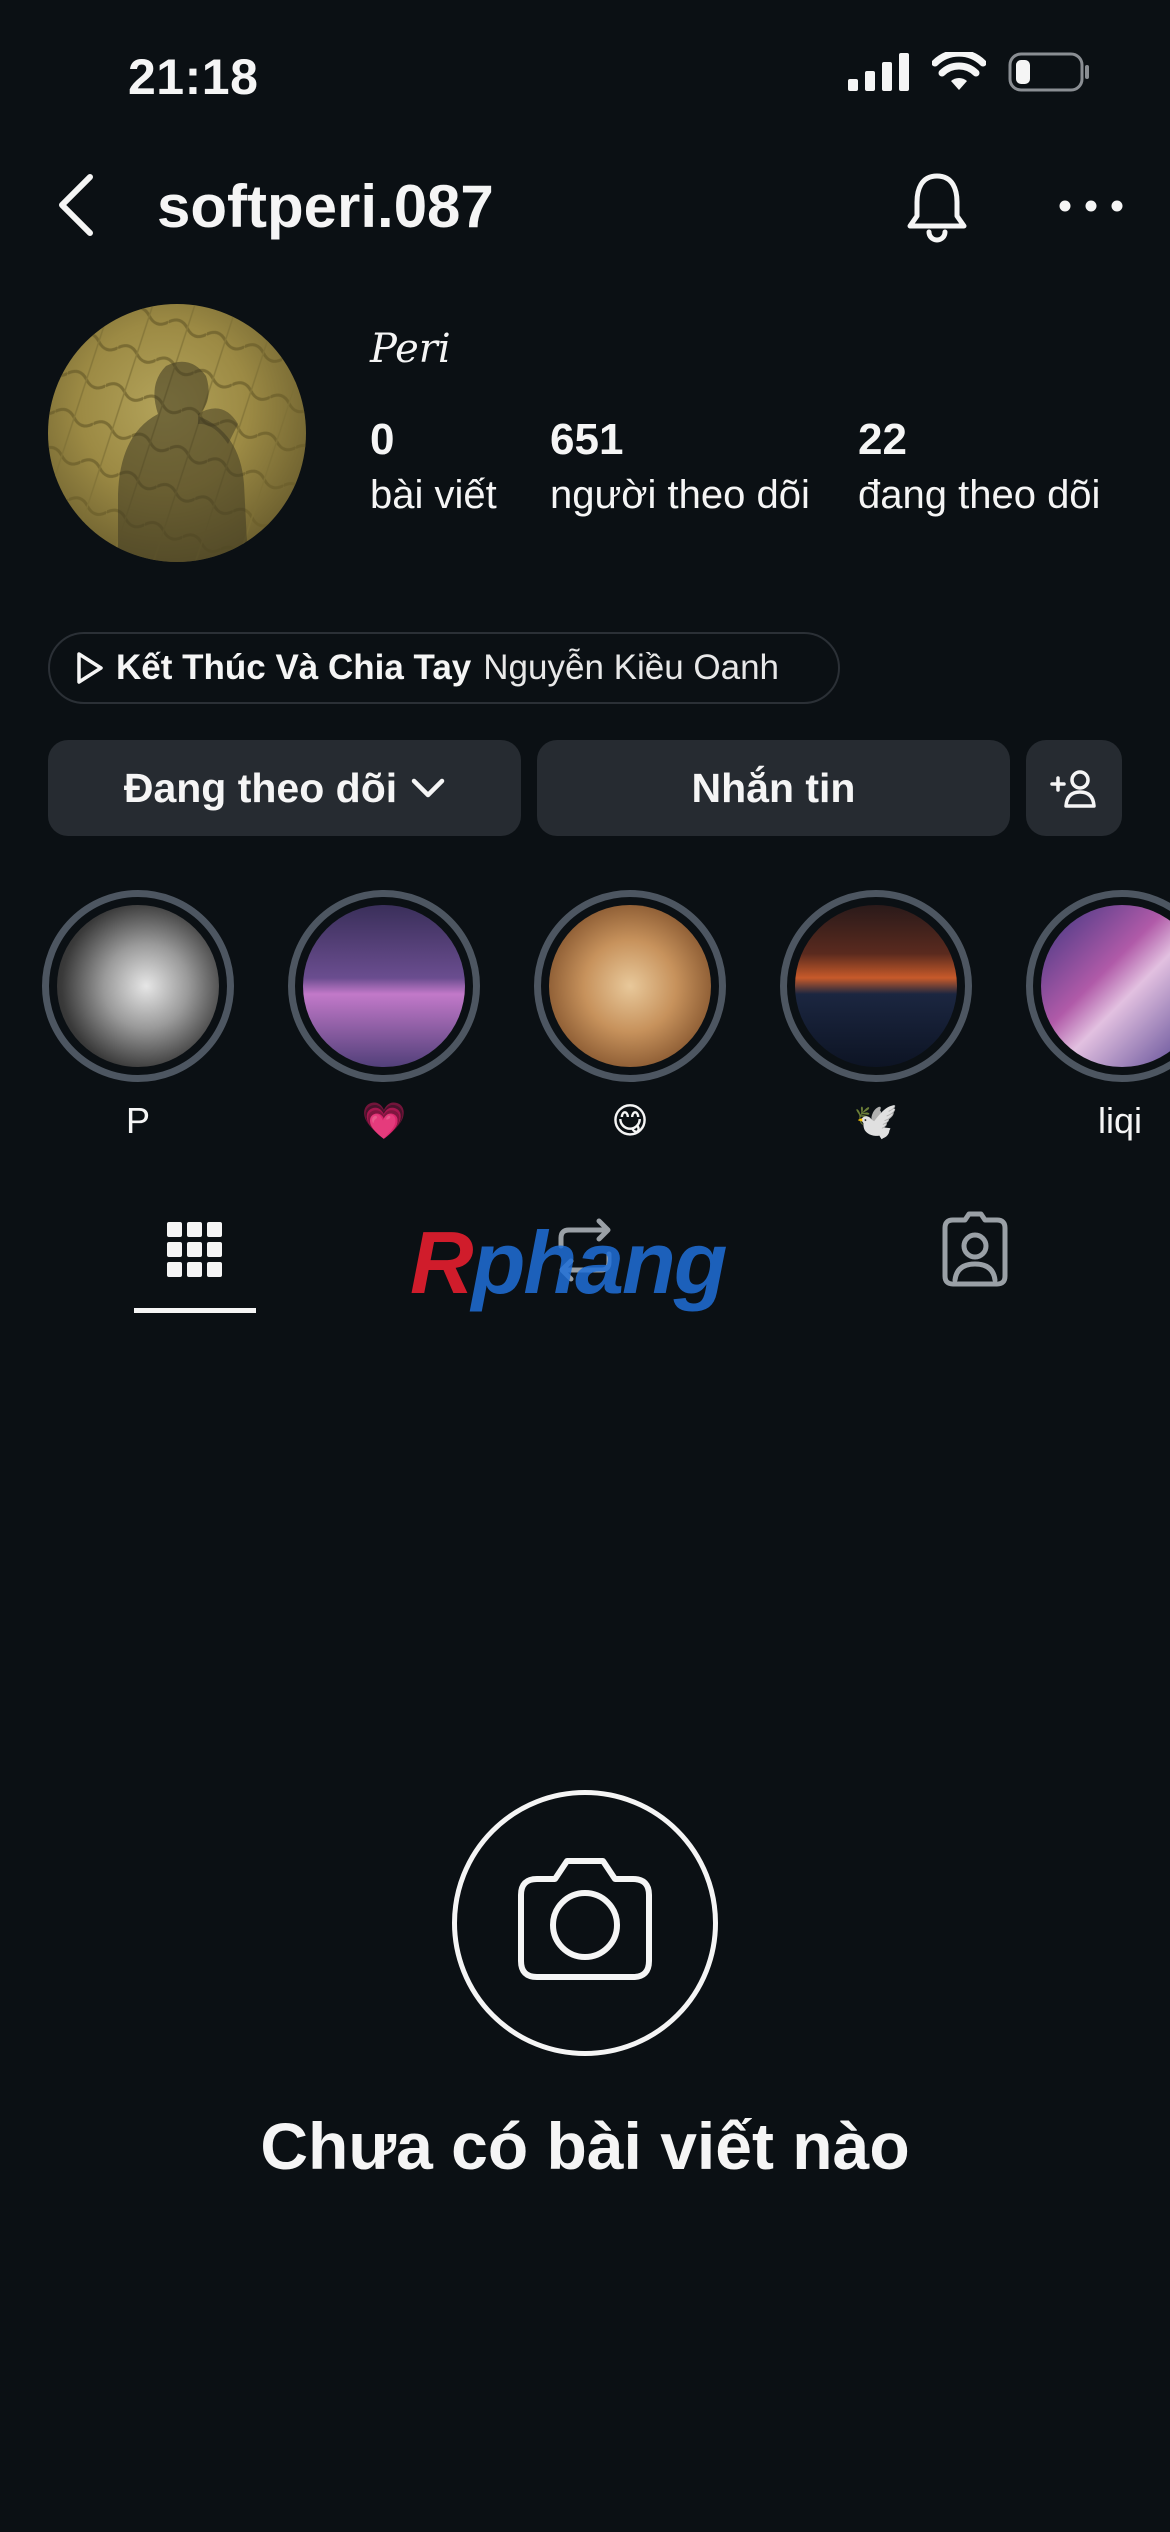 Image resolution: width=1170 pixels, height=2532 pixels. Describe the element at coordinates (410, 349) in the screenshot. I see `display-name: Peri` at that location.